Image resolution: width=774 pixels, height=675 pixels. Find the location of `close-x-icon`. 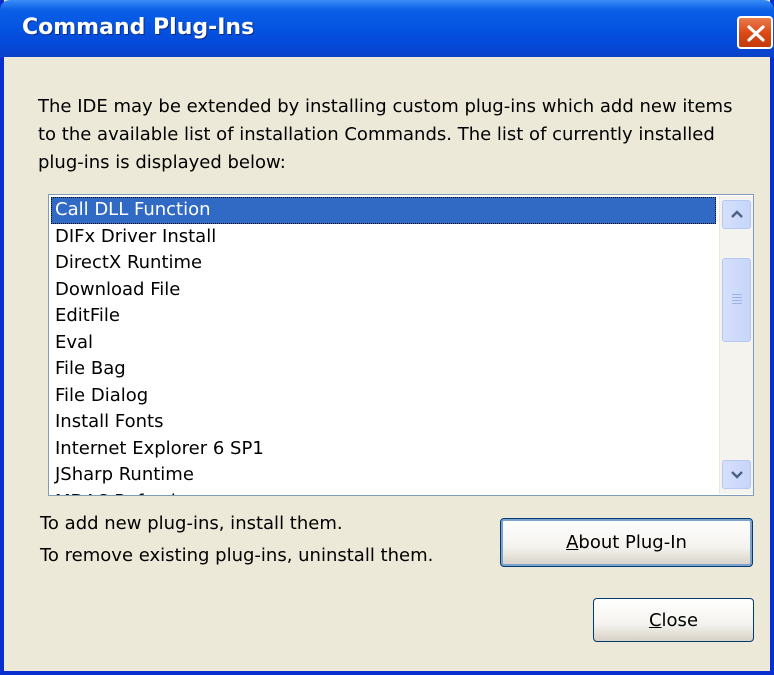

close-x-icon is located at coordinates (756, 33).